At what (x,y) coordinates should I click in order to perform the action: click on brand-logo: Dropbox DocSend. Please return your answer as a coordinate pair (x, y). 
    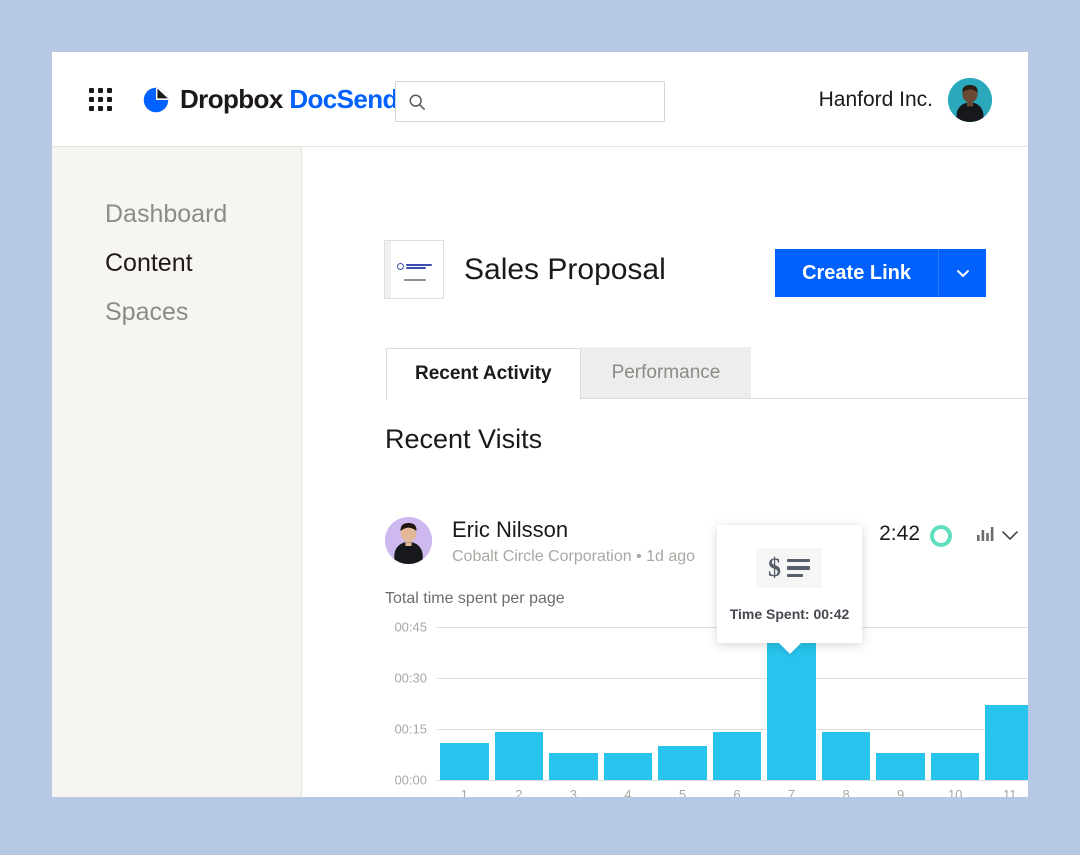
    Looking at the image, I should click on (270, 99).